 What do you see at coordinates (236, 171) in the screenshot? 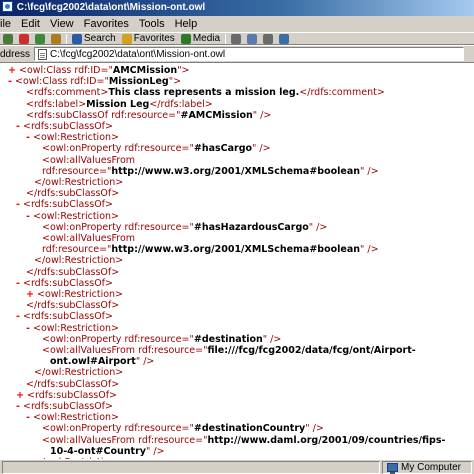
I see `xml-val: http://www.w3.org/2001/XMLSchema#boolean` at bounding box center [236, 171].